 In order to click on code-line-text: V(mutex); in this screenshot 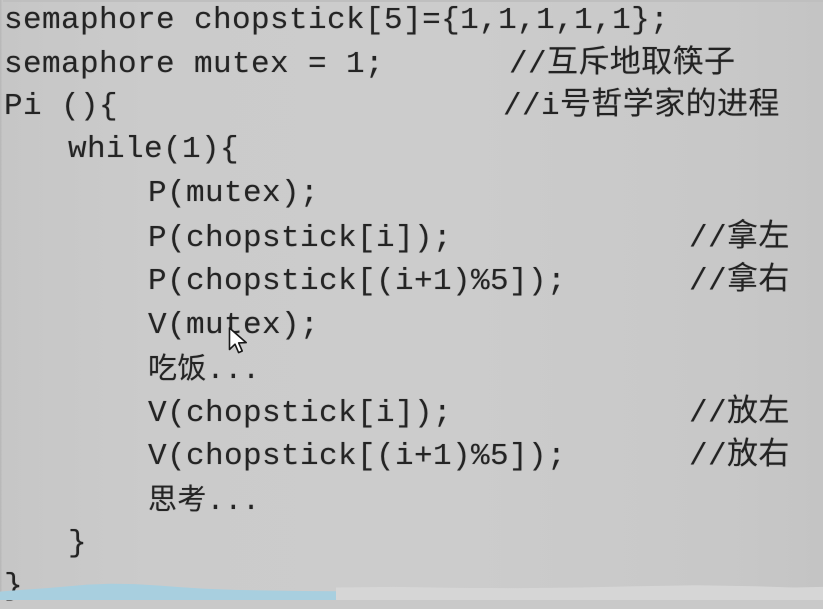, I will do `click(234, 325)`.